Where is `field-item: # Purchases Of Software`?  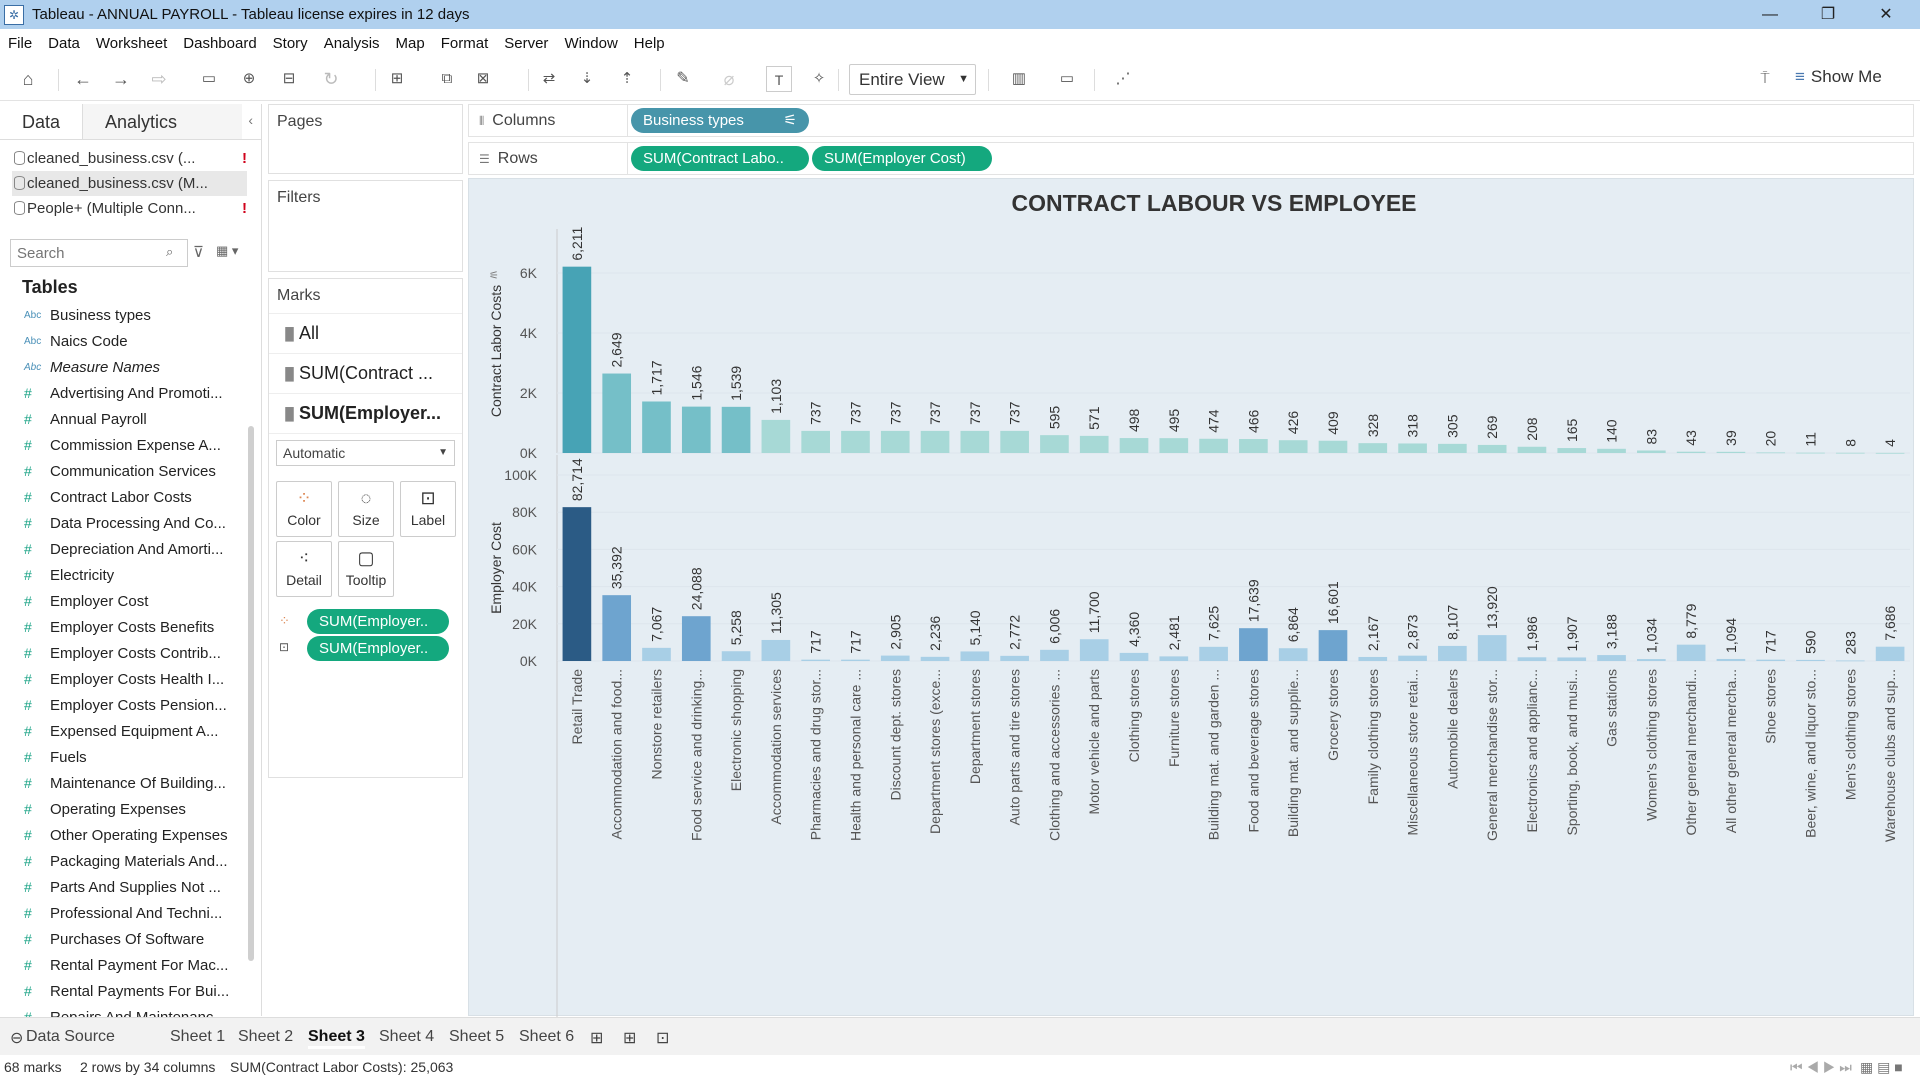 field-item: # Purchases Of Software is located at coordinates (120, 939).